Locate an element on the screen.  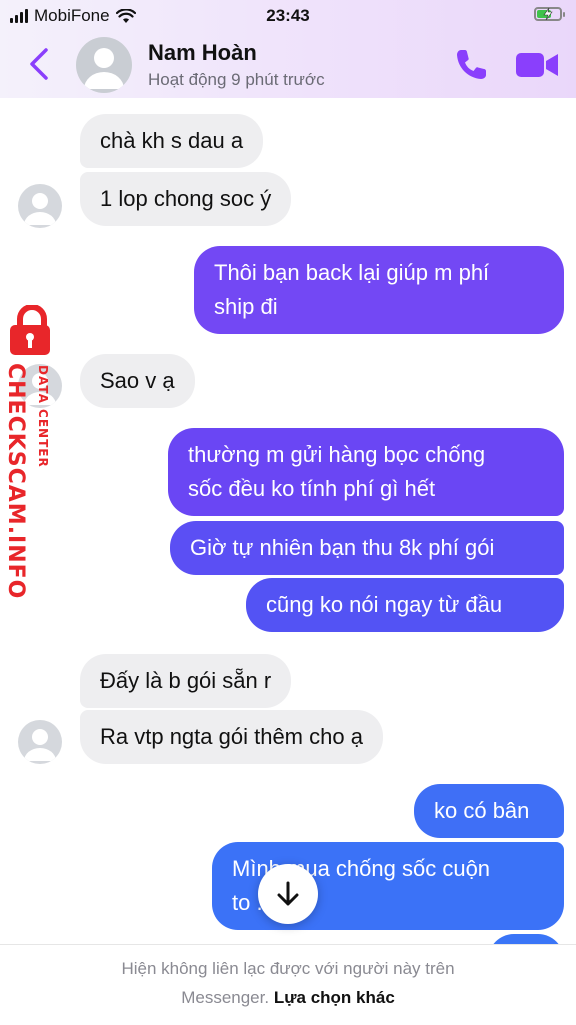
contact-activity-status: Hoạt động 9 phút trước is located at coordinates (236, 79).